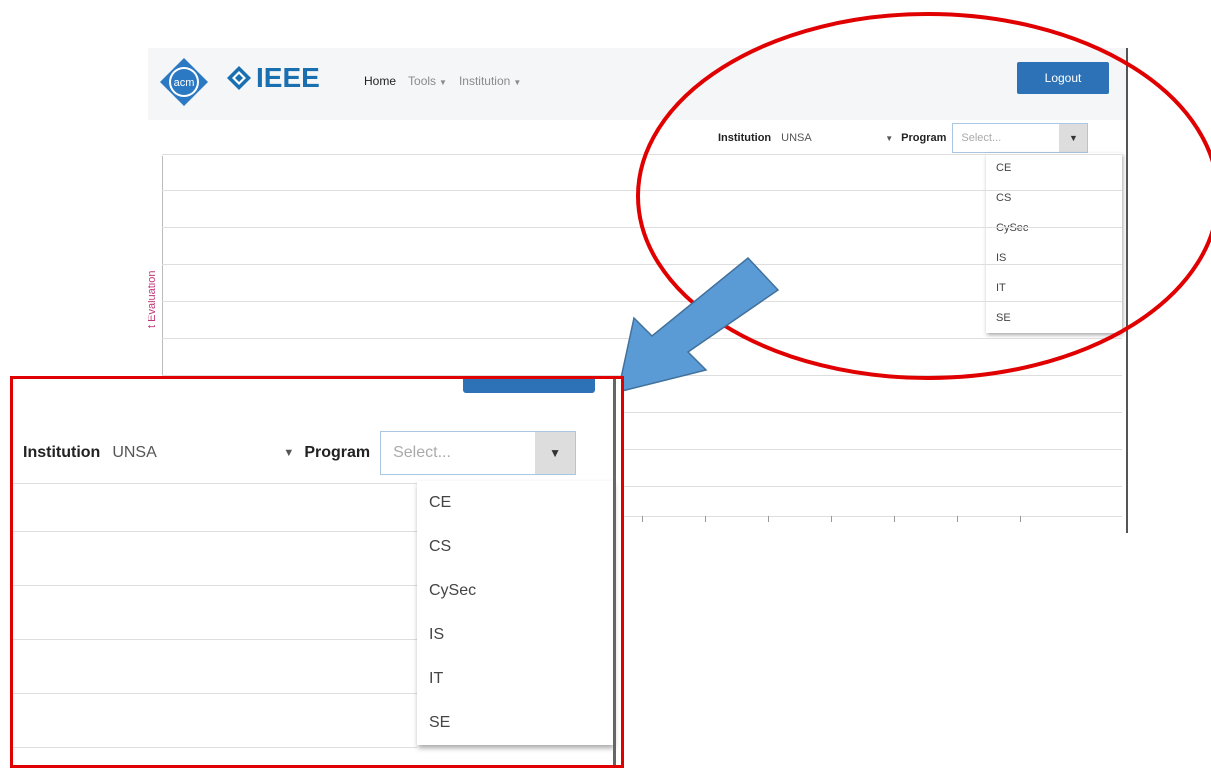 Image resolution: width=1211 pixels, height=775 pixels. Describe the element at coordinates (62, 452) in the screenshot. I see `zoom-institution-label: Institution` at that location.